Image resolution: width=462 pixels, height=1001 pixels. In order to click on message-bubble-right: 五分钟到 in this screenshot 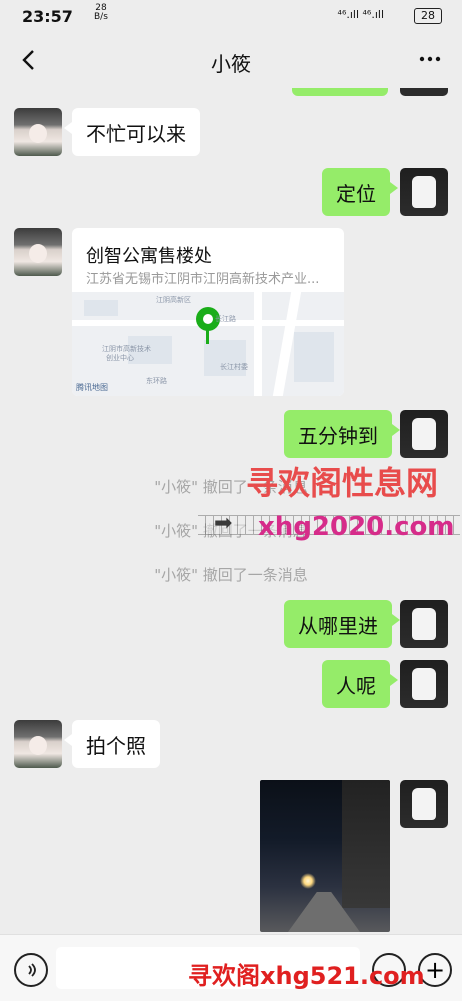, I will do `click(342, 434)`.